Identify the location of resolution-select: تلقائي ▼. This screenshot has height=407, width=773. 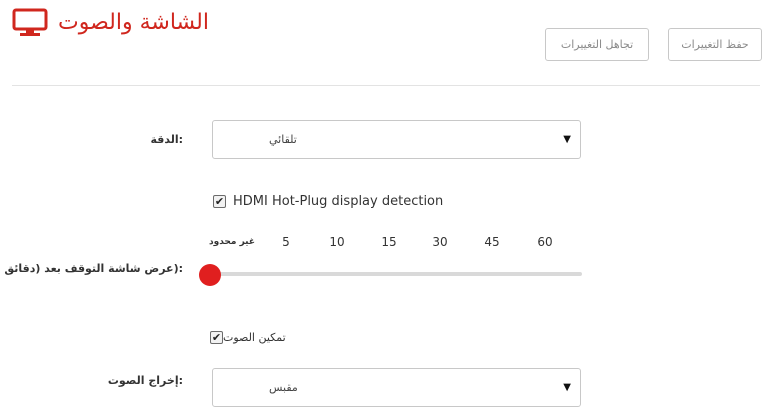
(396, 139).